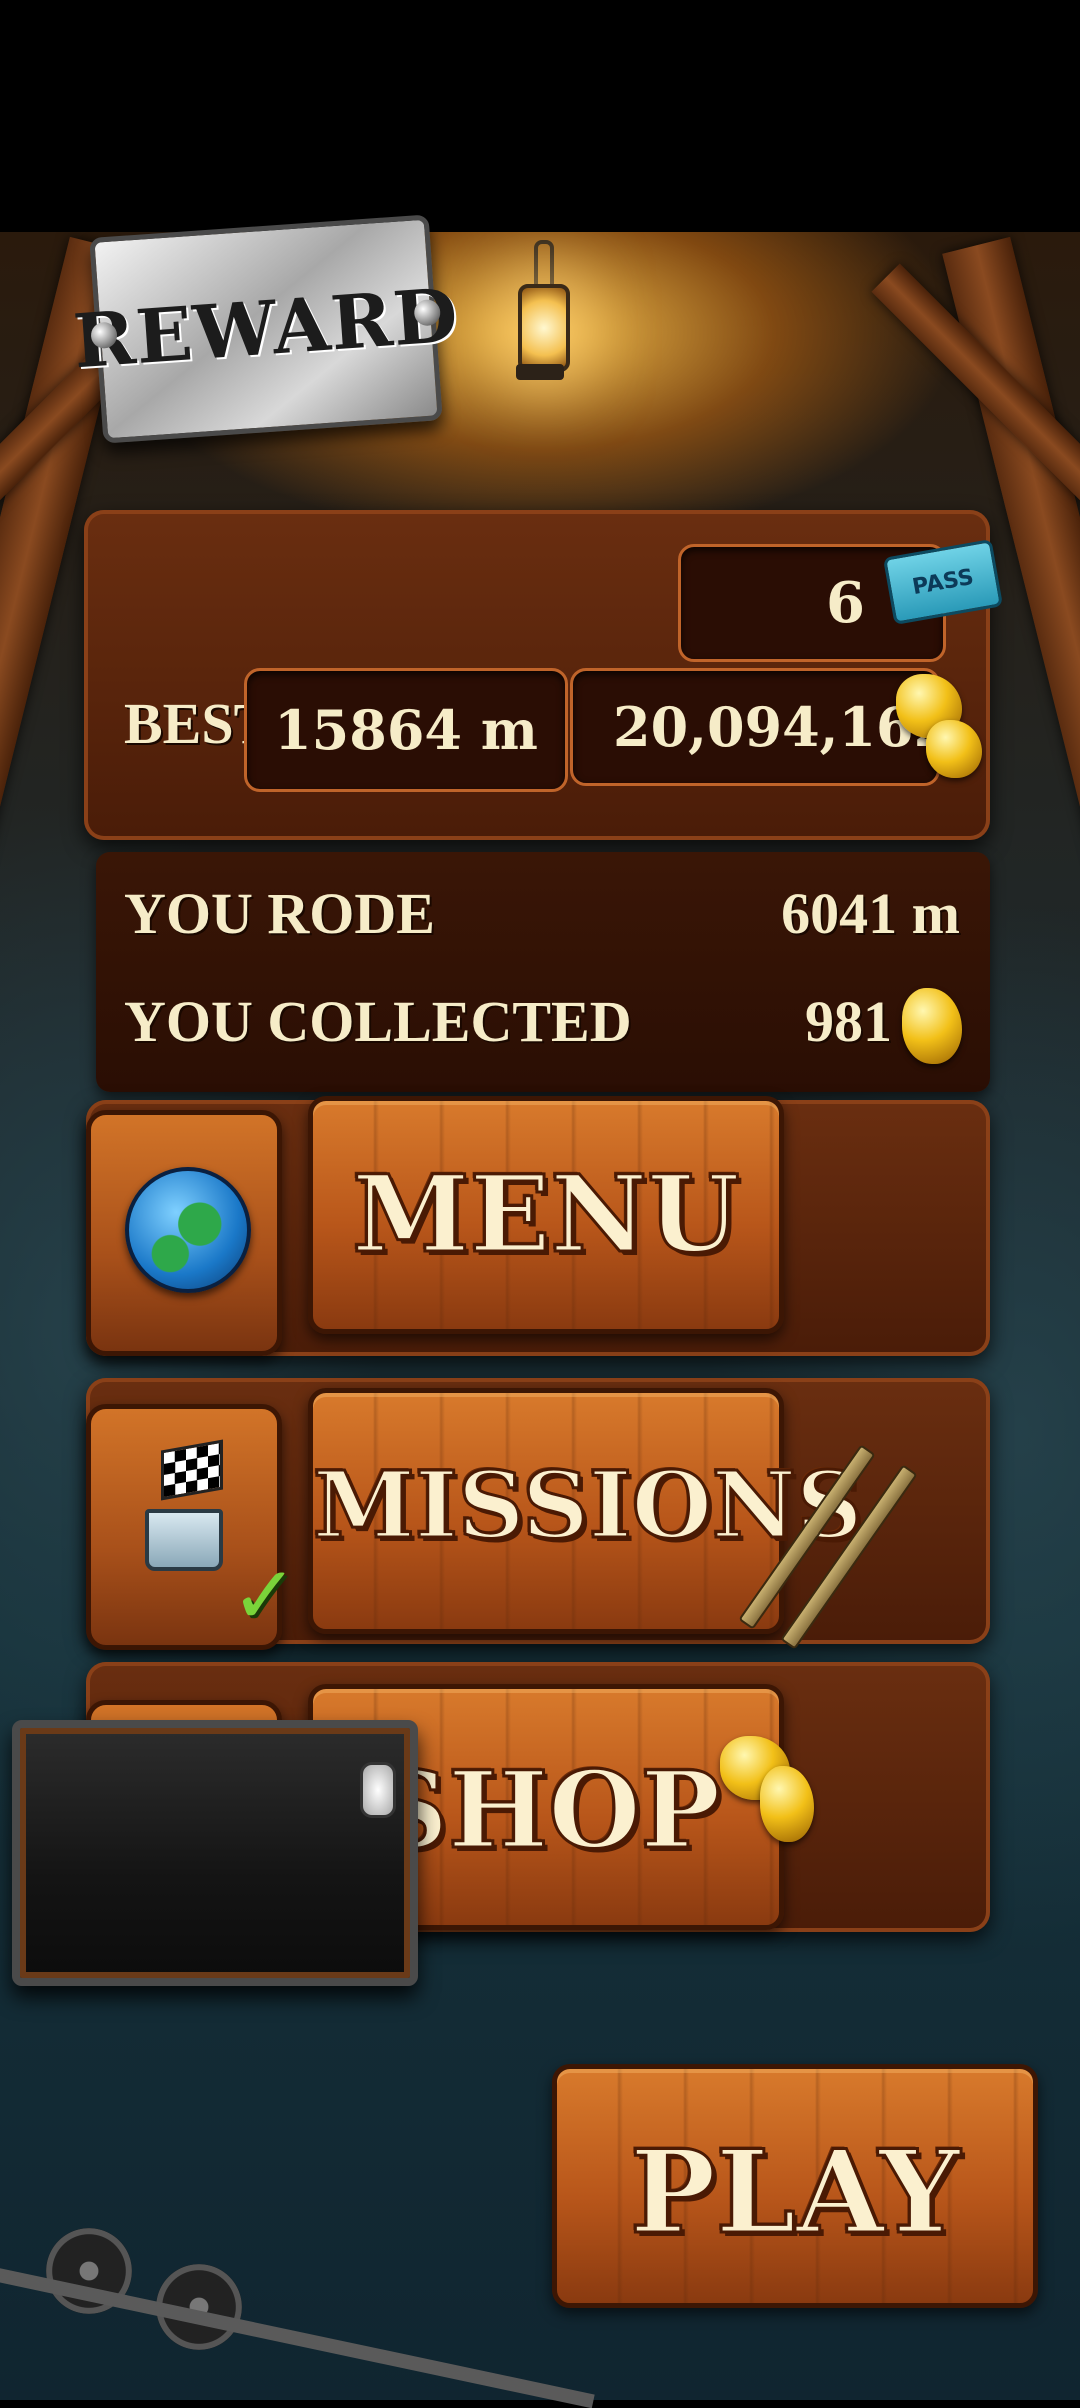  What do you see at coordinates (943, 582) in the screenshot?
I see `pass-ticket-label: PASS` at bounding box center [943, 582].